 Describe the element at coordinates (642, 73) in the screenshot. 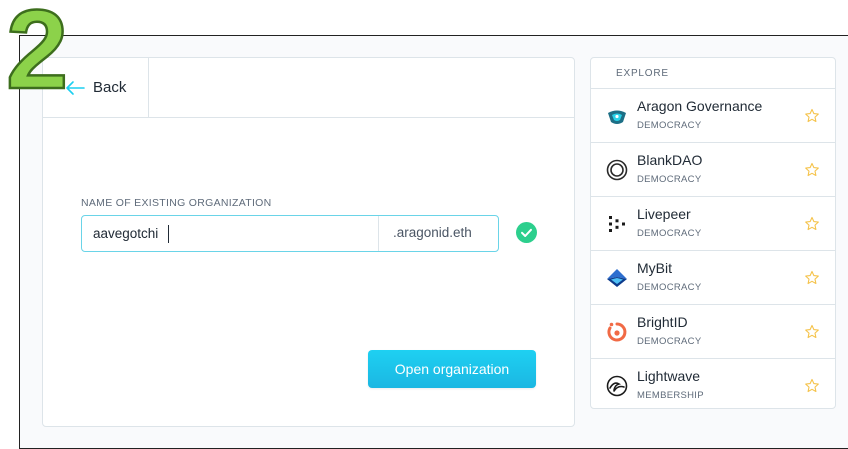

I see `explore-title: EXPLORE` at that location.